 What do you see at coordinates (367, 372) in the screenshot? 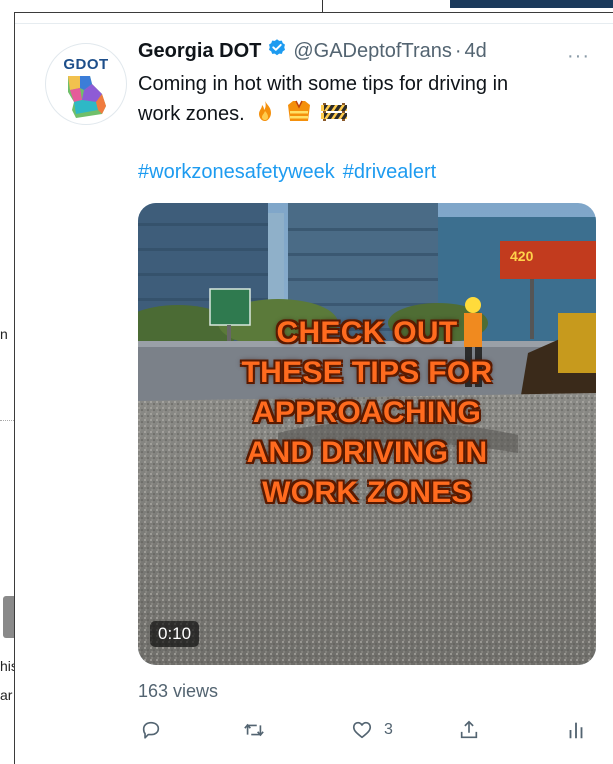
I see `overlay-line: THESE TIPS FOR` at bounding box center [367, 372].